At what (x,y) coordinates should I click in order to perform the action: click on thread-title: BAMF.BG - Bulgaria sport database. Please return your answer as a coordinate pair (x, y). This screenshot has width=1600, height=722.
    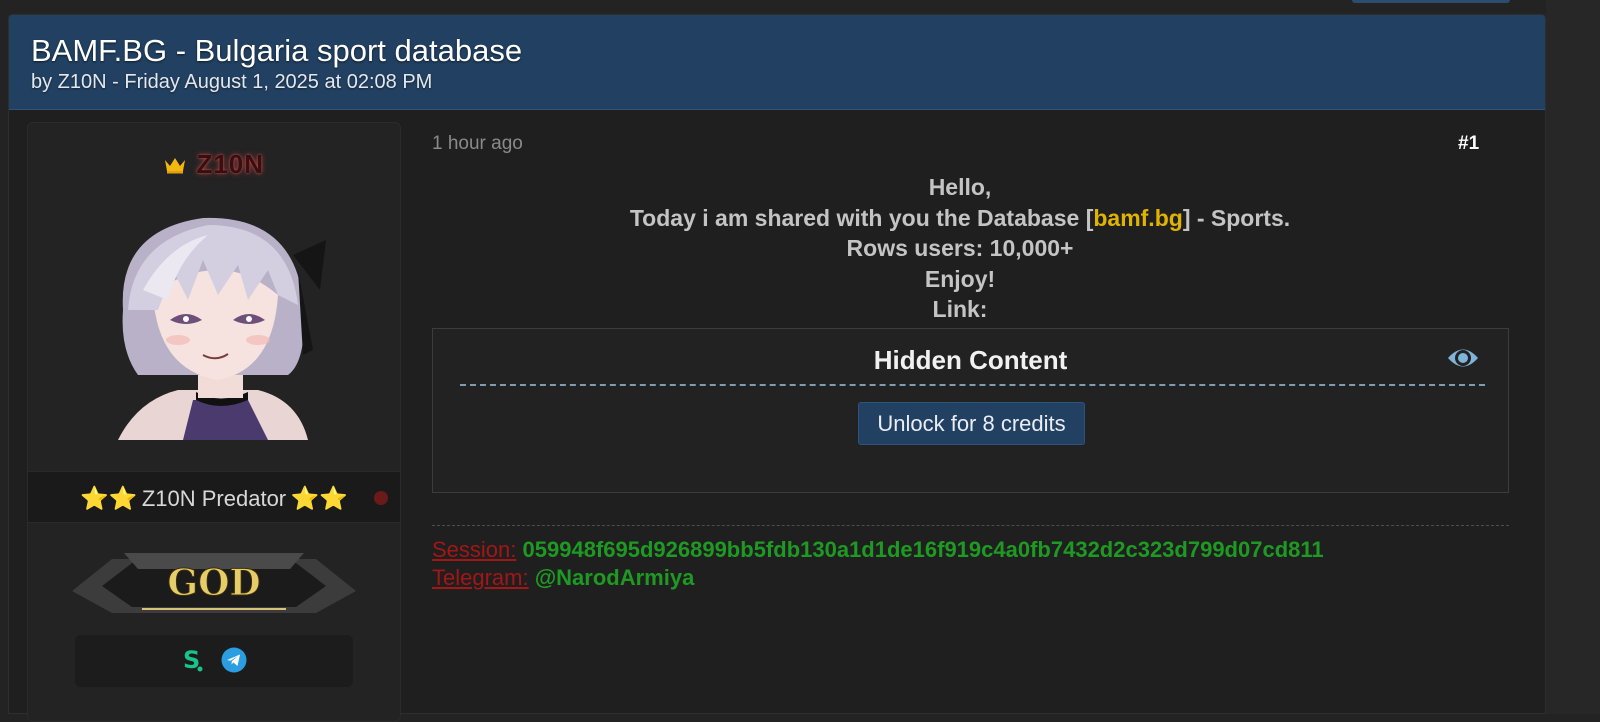
    Looking at the image, I should click on (277, 50).